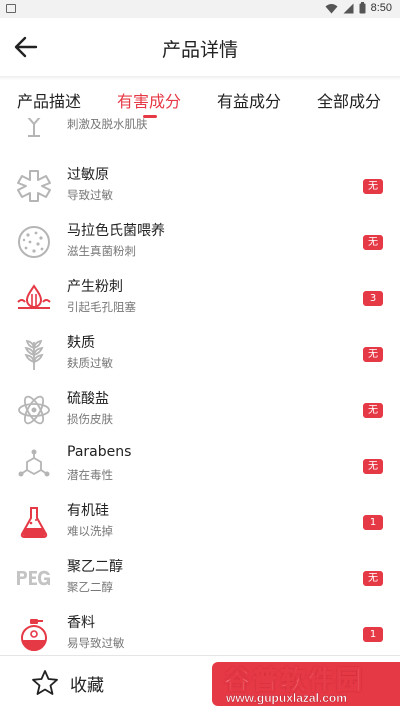 The width and height of the screenshot is (400, 711). What do you see at coordinates (200, 186) in the screenshot?
I see `list-item: 过敏原 导致过敏 无` at bounding box center [200, 186].